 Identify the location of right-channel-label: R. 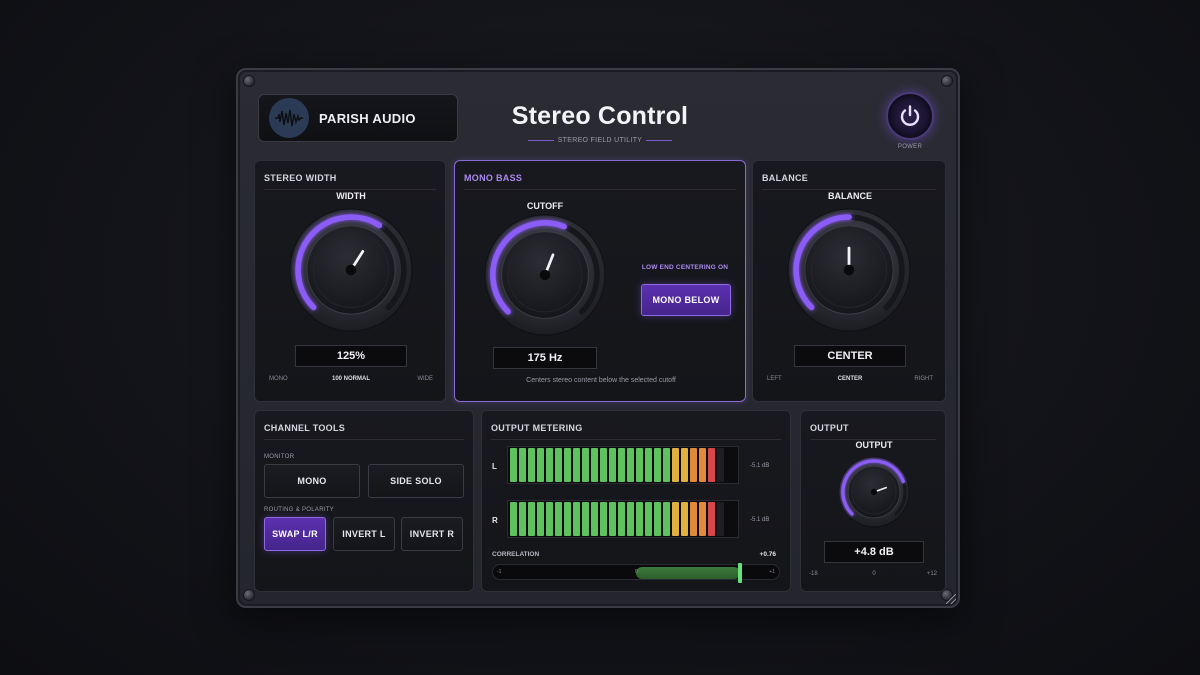
(495, 520).